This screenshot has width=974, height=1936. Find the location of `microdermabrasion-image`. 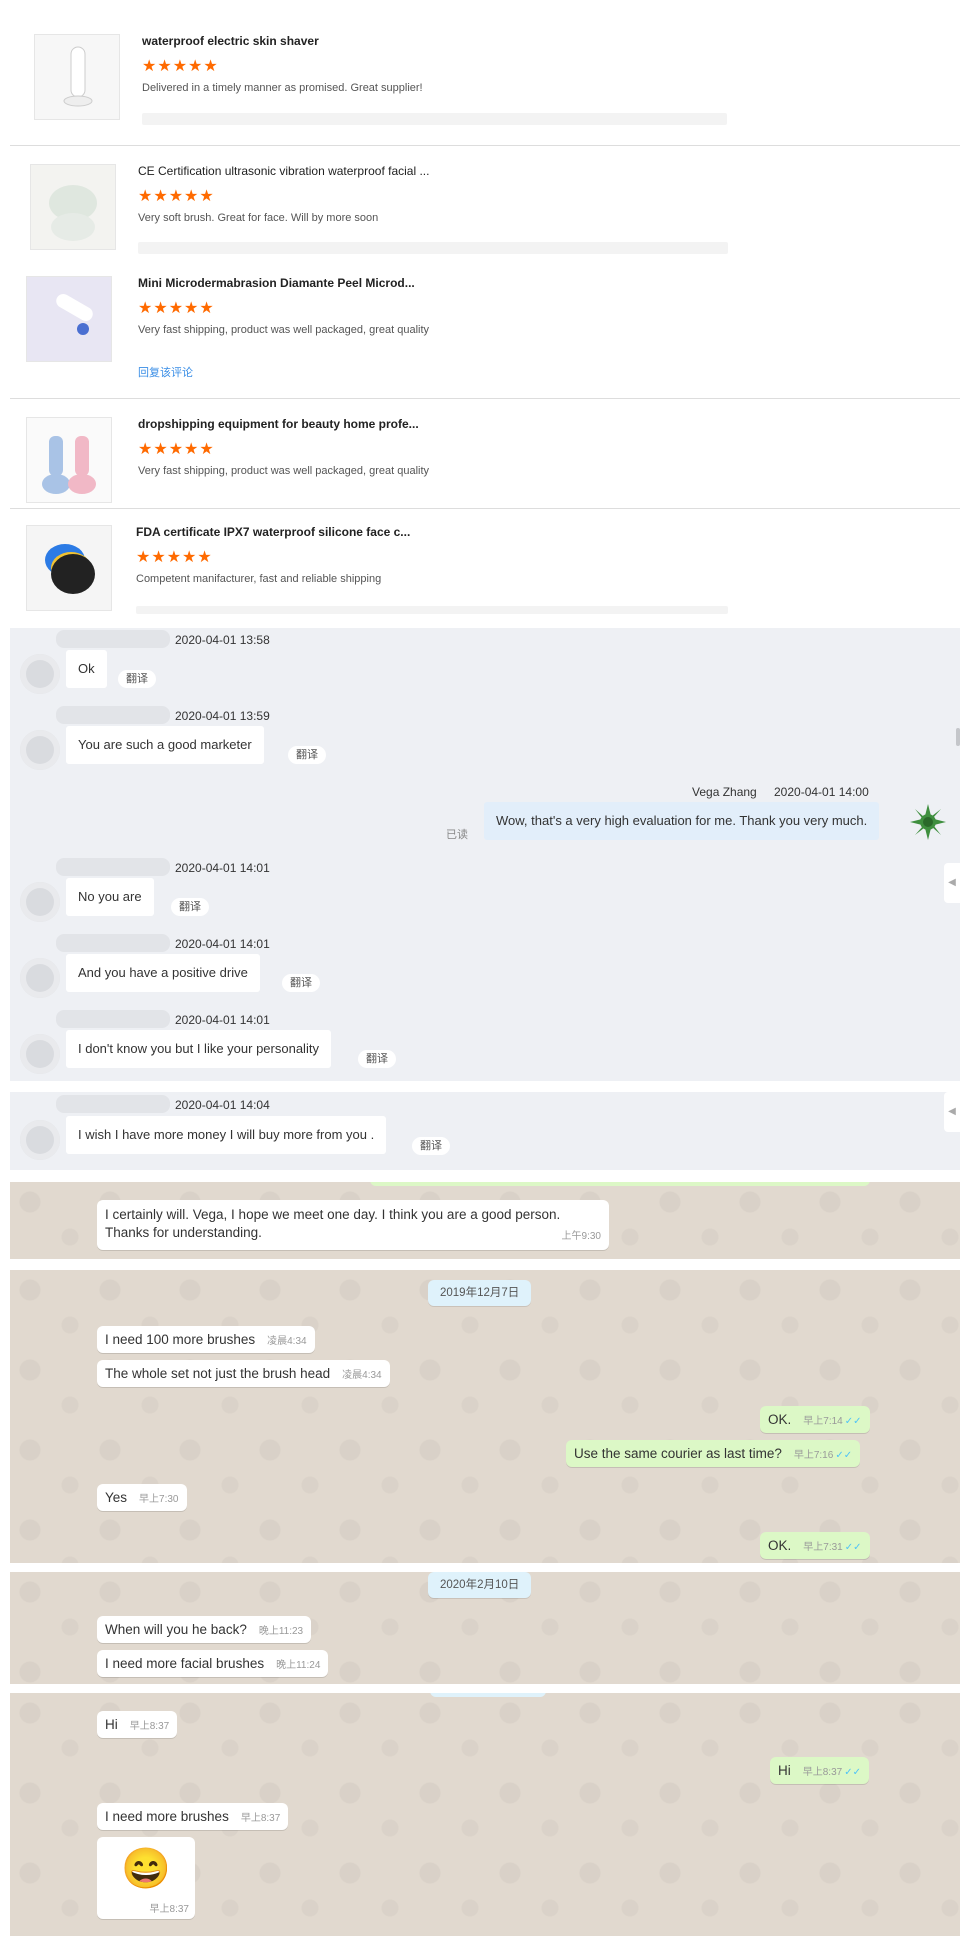

microdermabrasion-image is located at coordinates (69, 319).